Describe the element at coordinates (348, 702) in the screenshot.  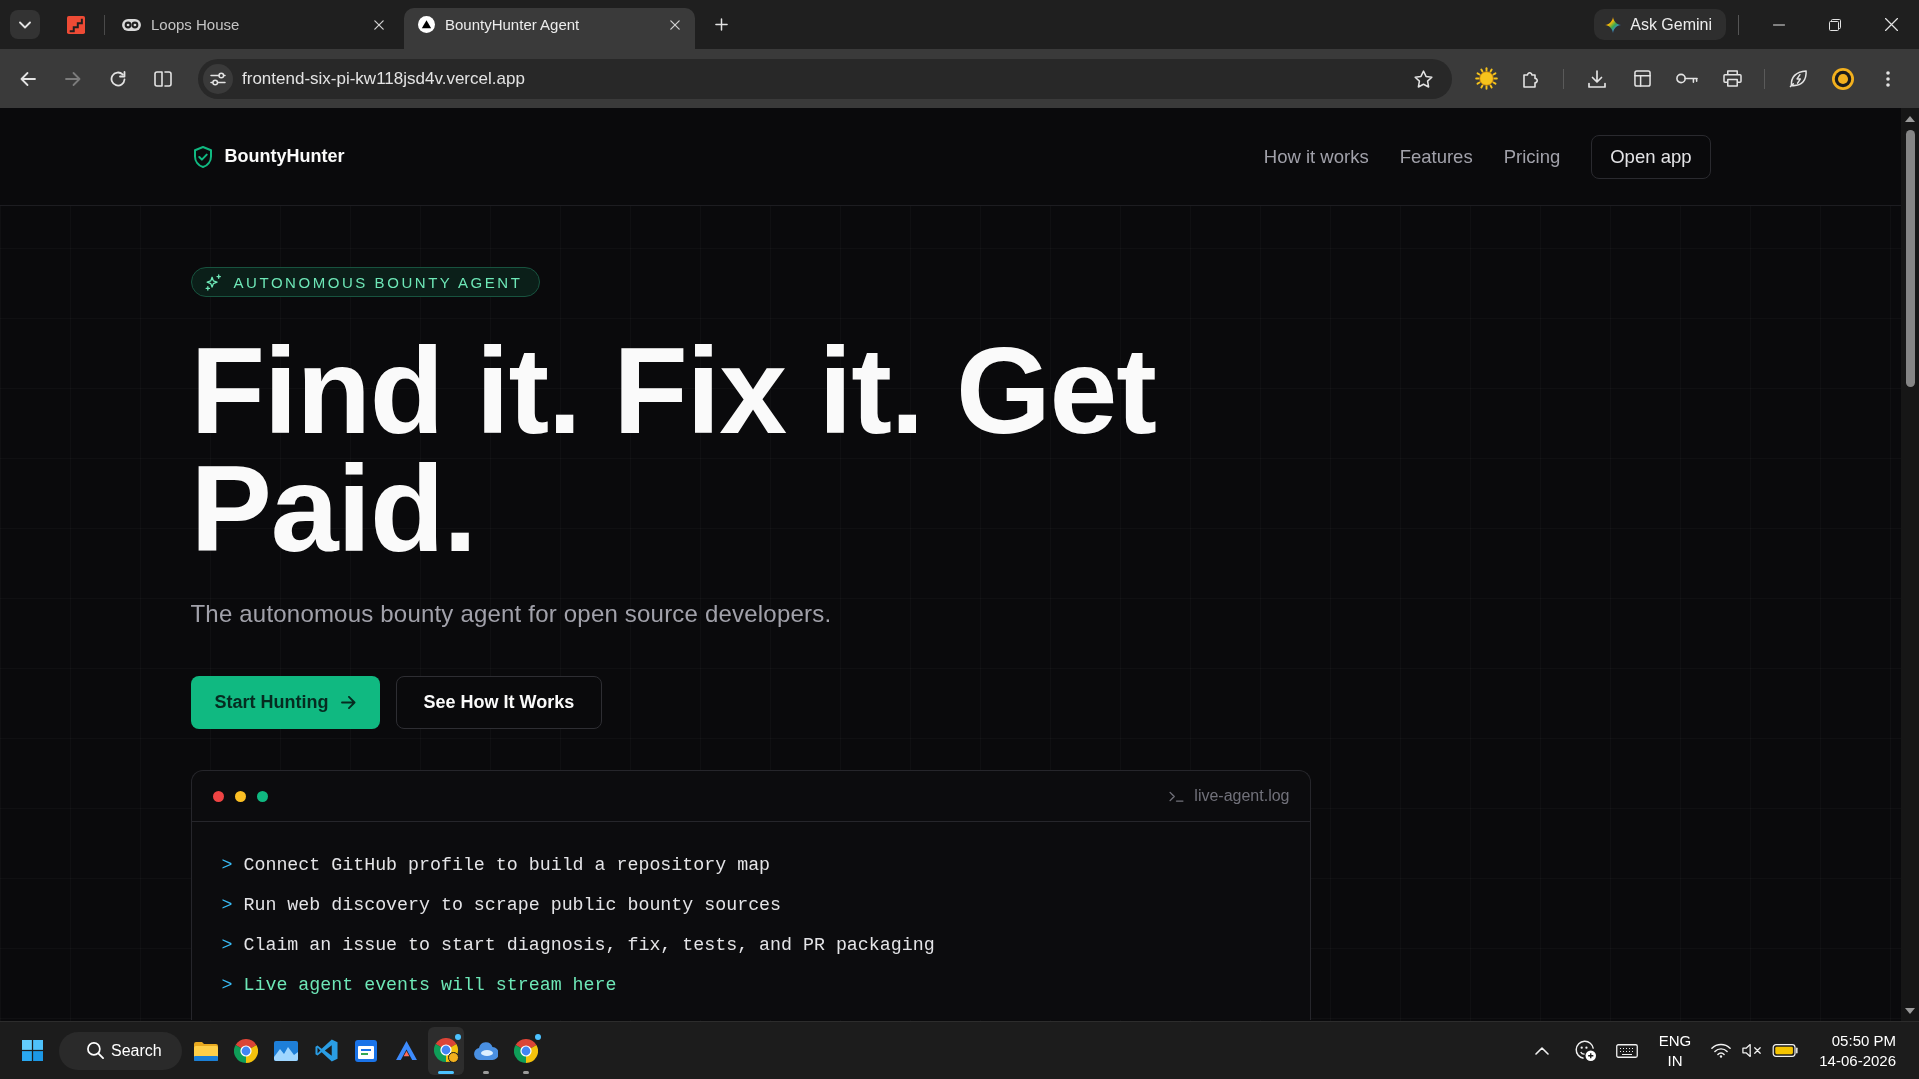
I see `arrow-right-icon` at that location.